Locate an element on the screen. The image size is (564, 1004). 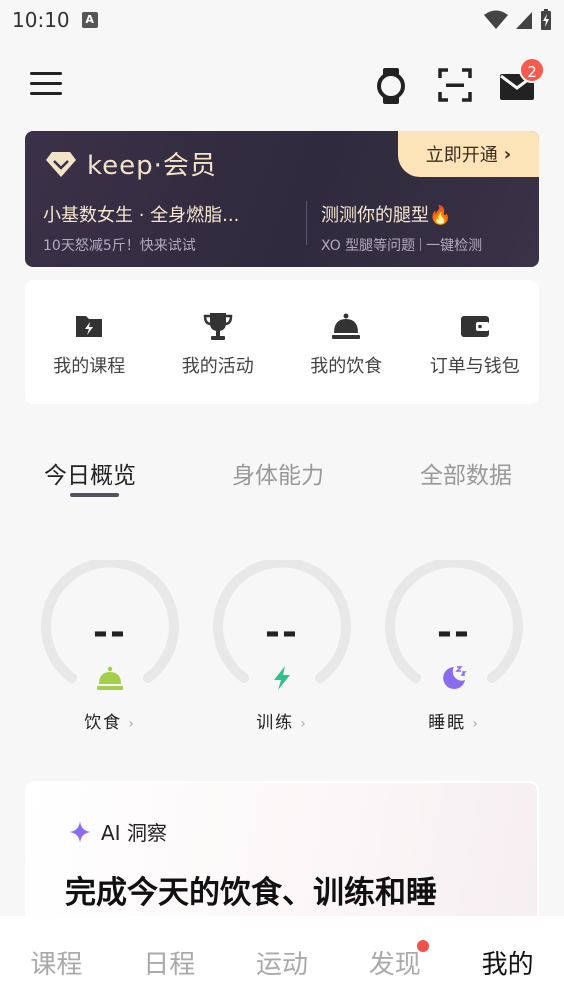
training-label: 训练 › is located at coordinates (282, 720).